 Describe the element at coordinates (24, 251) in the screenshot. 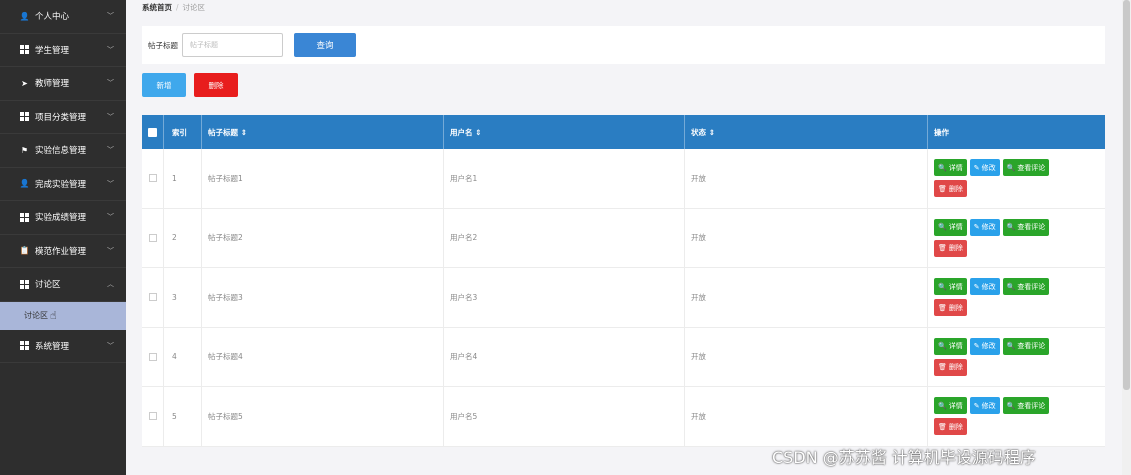

I see `clipboard-icon: 📋` at that location.